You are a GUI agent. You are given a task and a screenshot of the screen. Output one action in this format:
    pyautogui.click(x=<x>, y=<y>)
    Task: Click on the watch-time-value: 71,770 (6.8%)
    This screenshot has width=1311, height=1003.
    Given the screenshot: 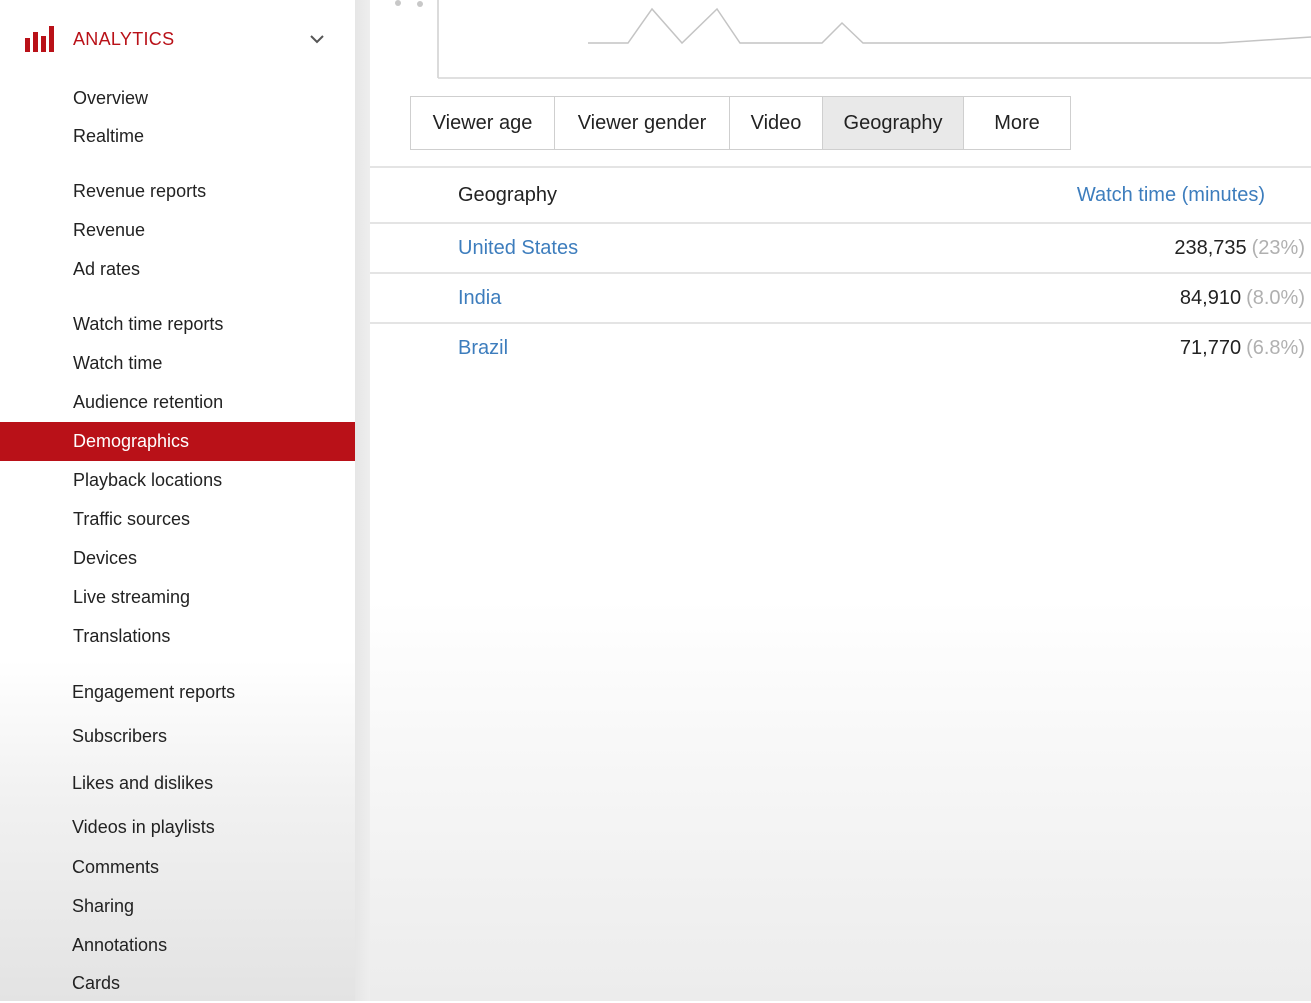 What is the action you would take?
    pyautogui.click(x=1242, y=348)
    